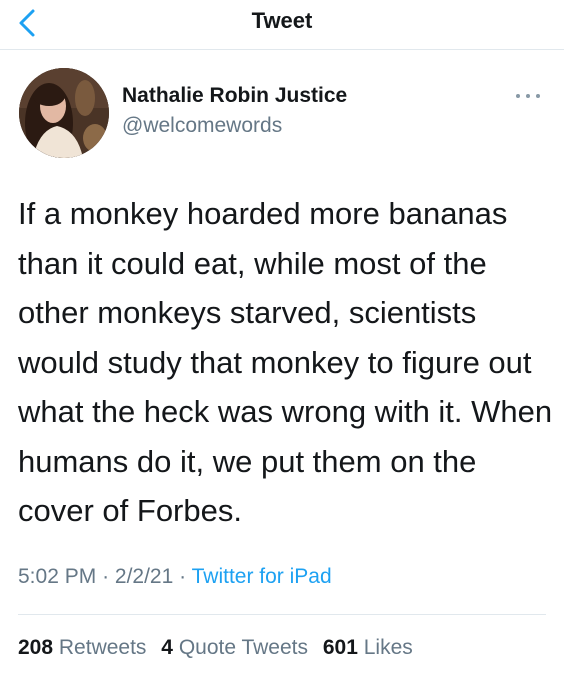  I want to click on tweet-meta: 5:02 PM · 2/2/21 · Twitter for iPad, so click(175, 577).